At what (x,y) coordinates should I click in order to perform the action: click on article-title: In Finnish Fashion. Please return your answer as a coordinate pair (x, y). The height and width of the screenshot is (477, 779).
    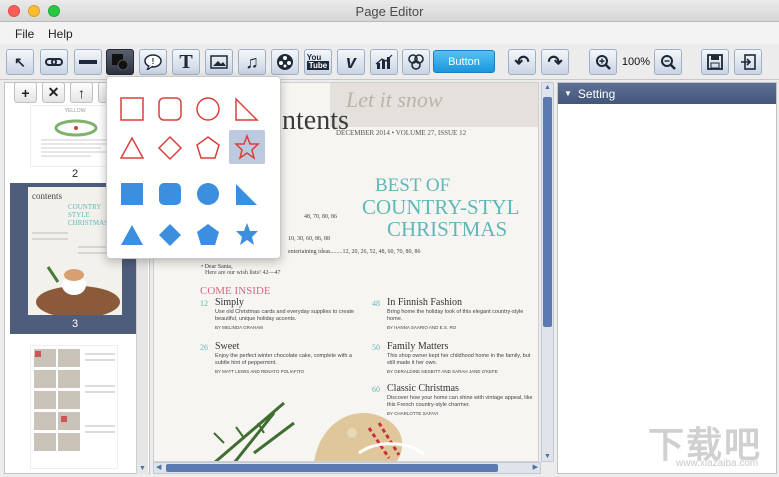
    Looking at the image, I should click on (425, 302).